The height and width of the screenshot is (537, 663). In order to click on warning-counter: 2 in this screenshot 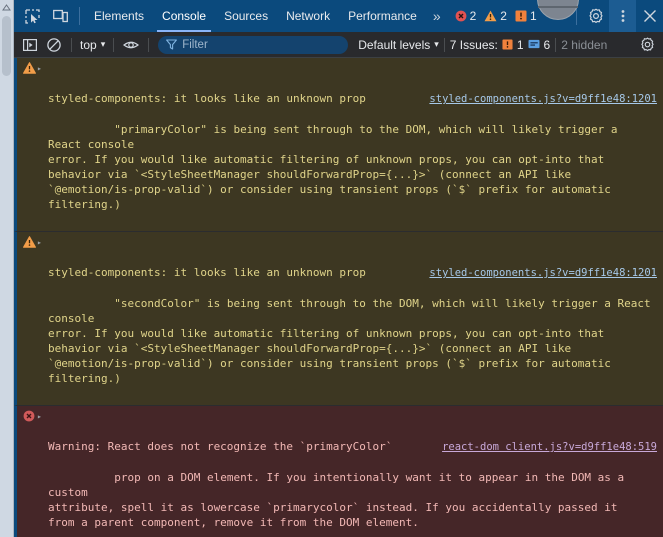, I will do `click(495, 16)`.